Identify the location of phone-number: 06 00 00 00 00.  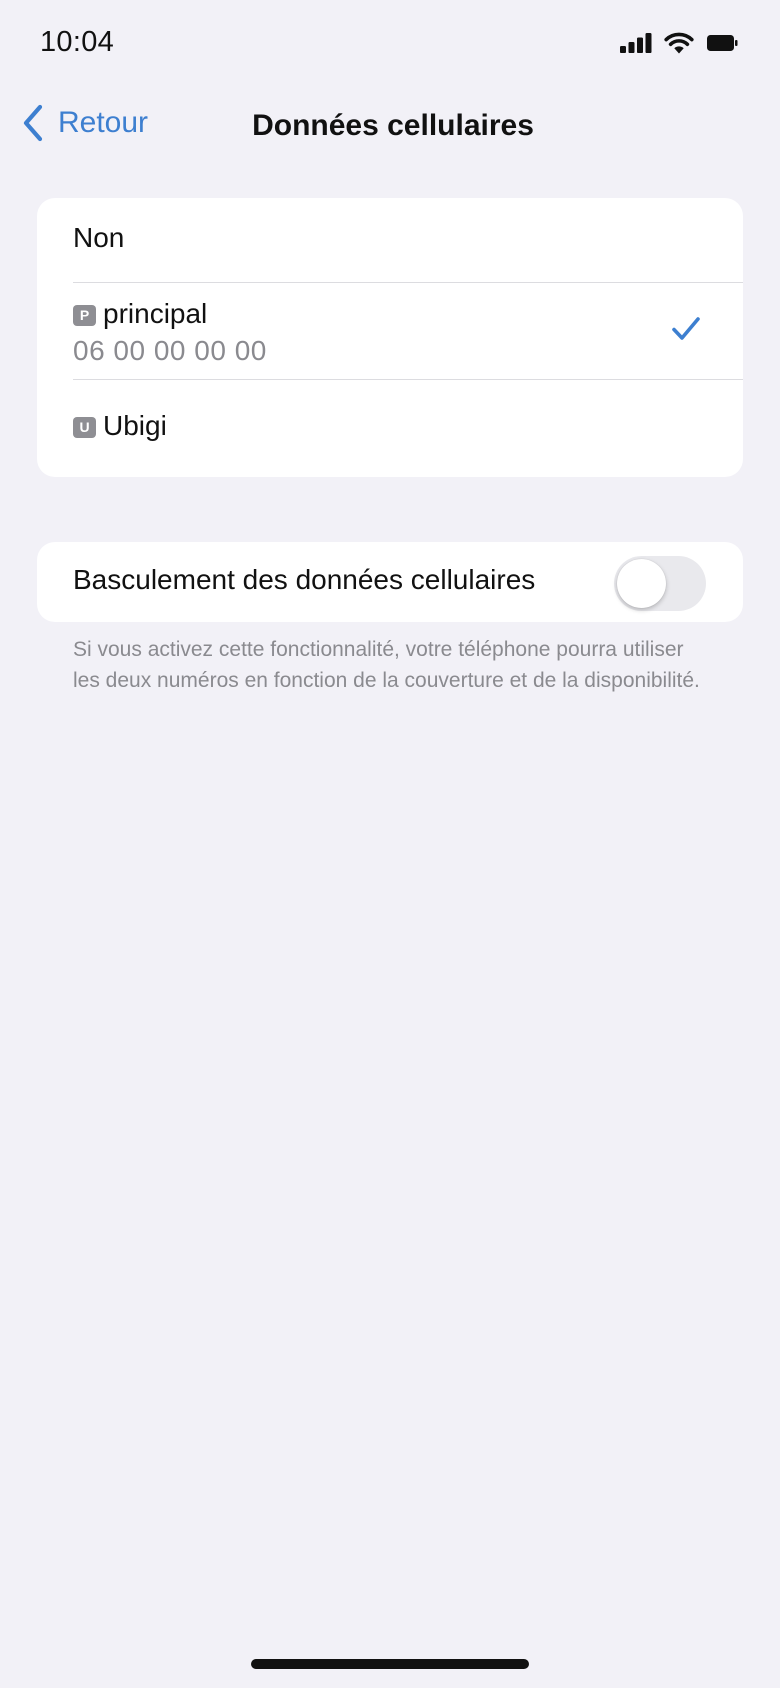
(170, 350).